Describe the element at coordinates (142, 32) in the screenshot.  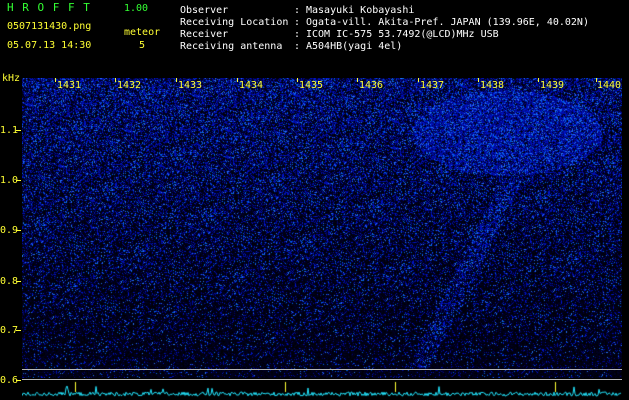
I see `meteor-count-label: meteor` at that location.